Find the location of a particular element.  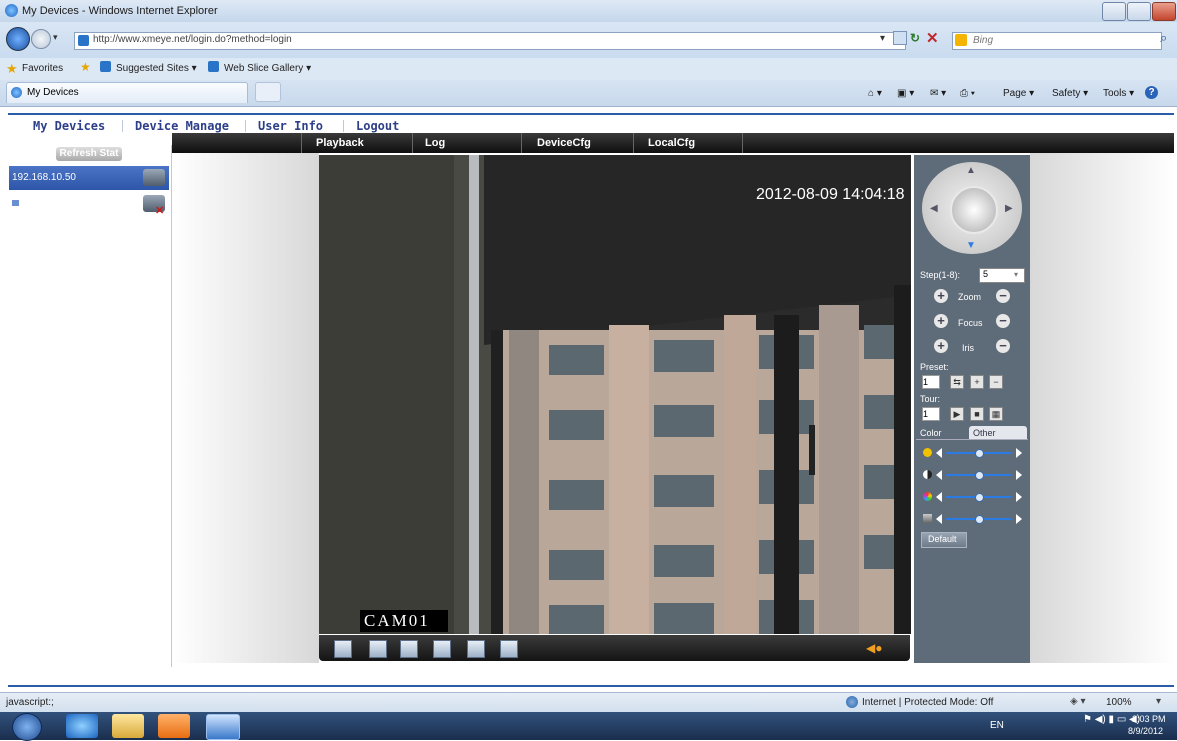

record-icon is located at coordinates (378, 649).